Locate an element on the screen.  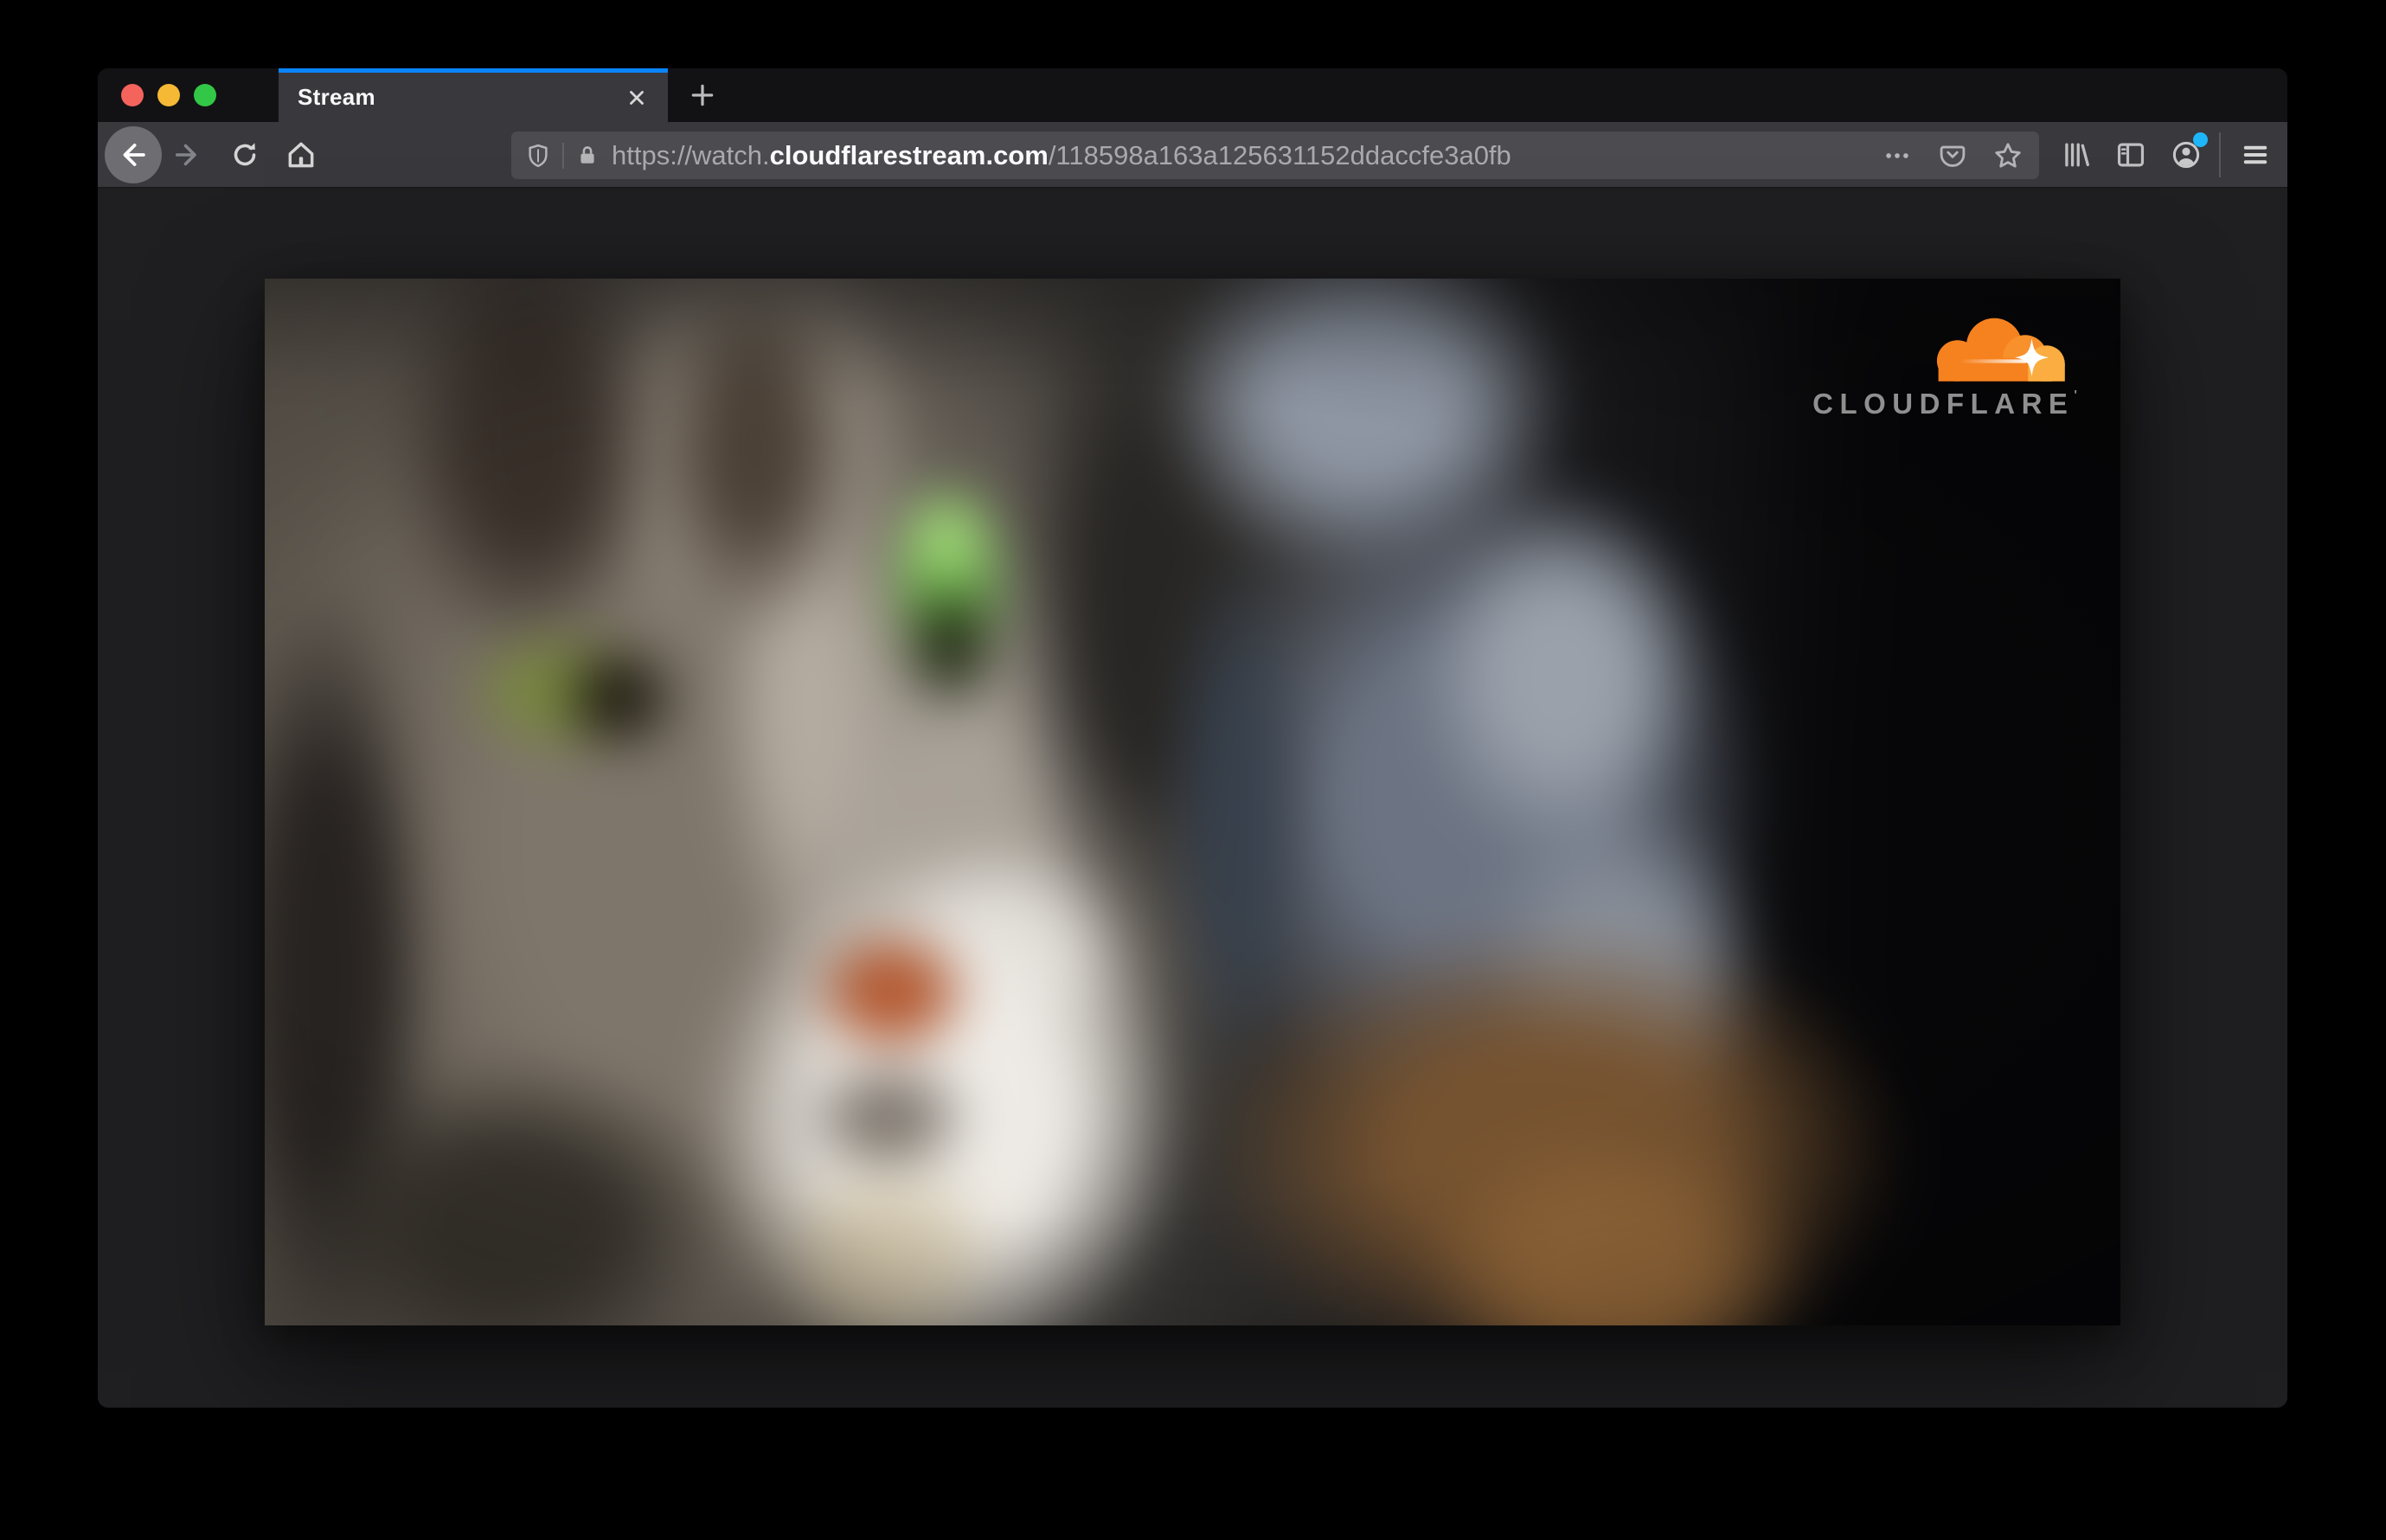
hamburger-icon is located at coordinates (2255, 155).